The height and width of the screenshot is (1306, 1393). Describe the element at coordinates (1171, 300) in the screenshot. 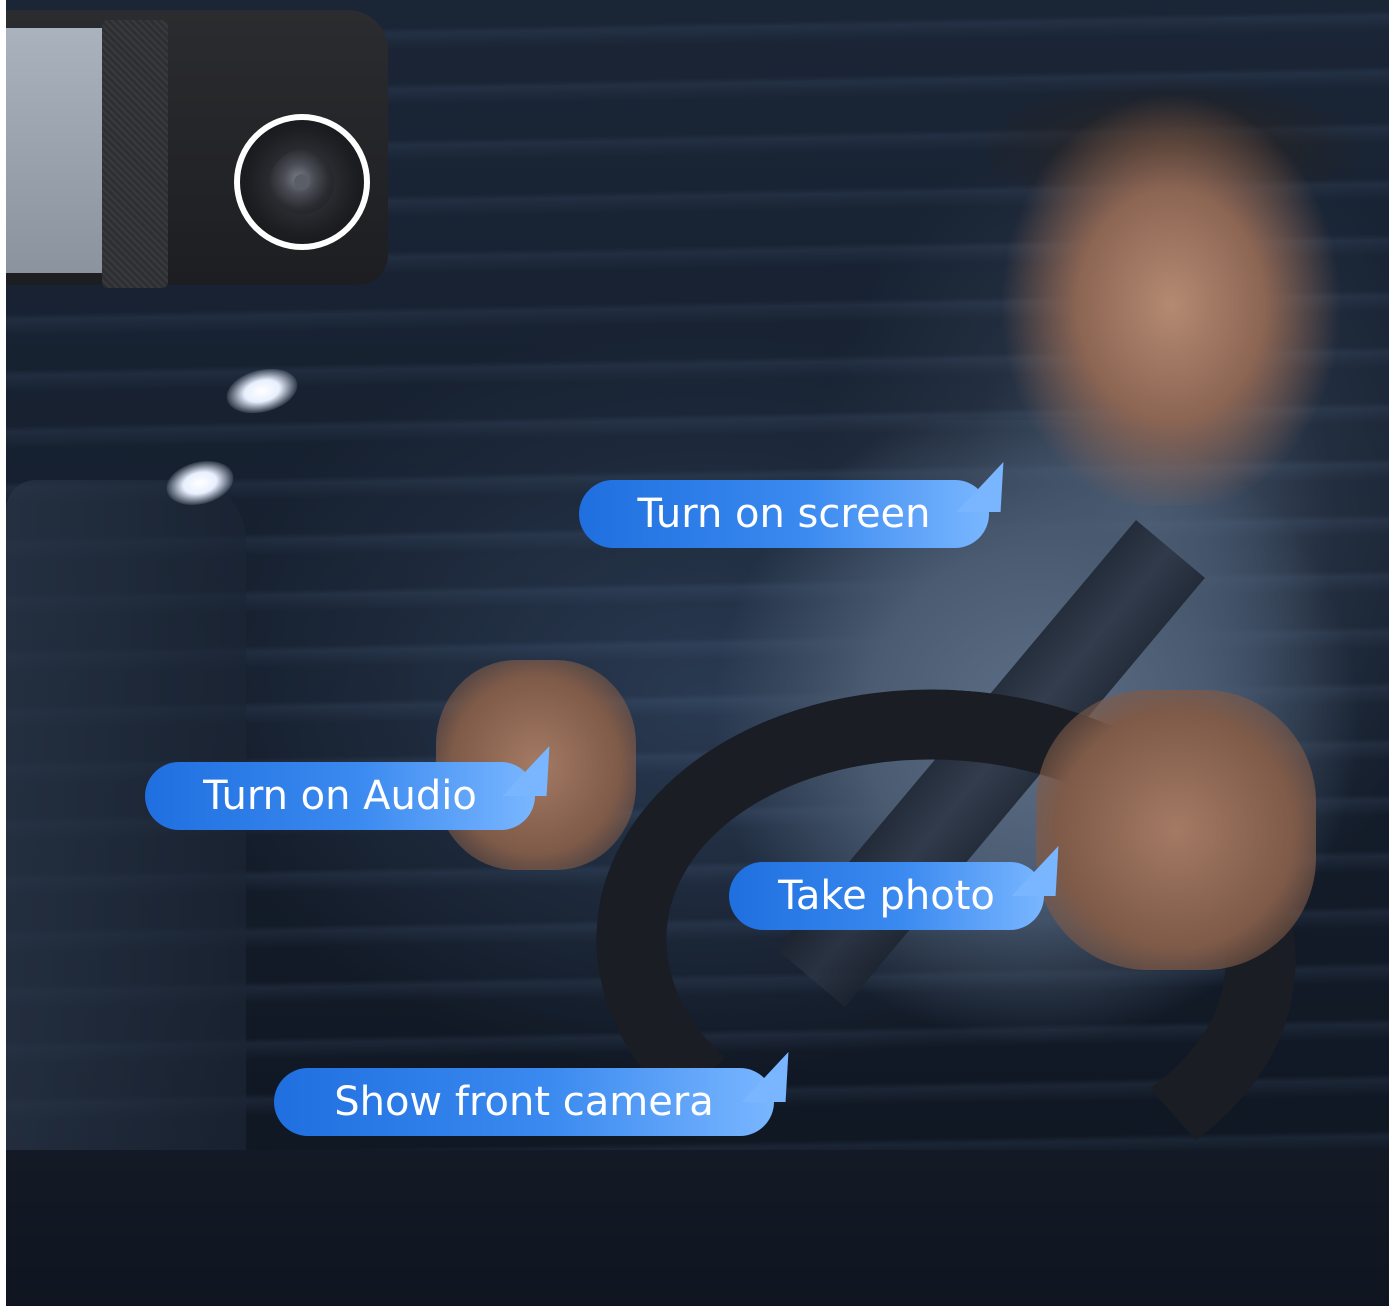

I see `driver-face` at that location.